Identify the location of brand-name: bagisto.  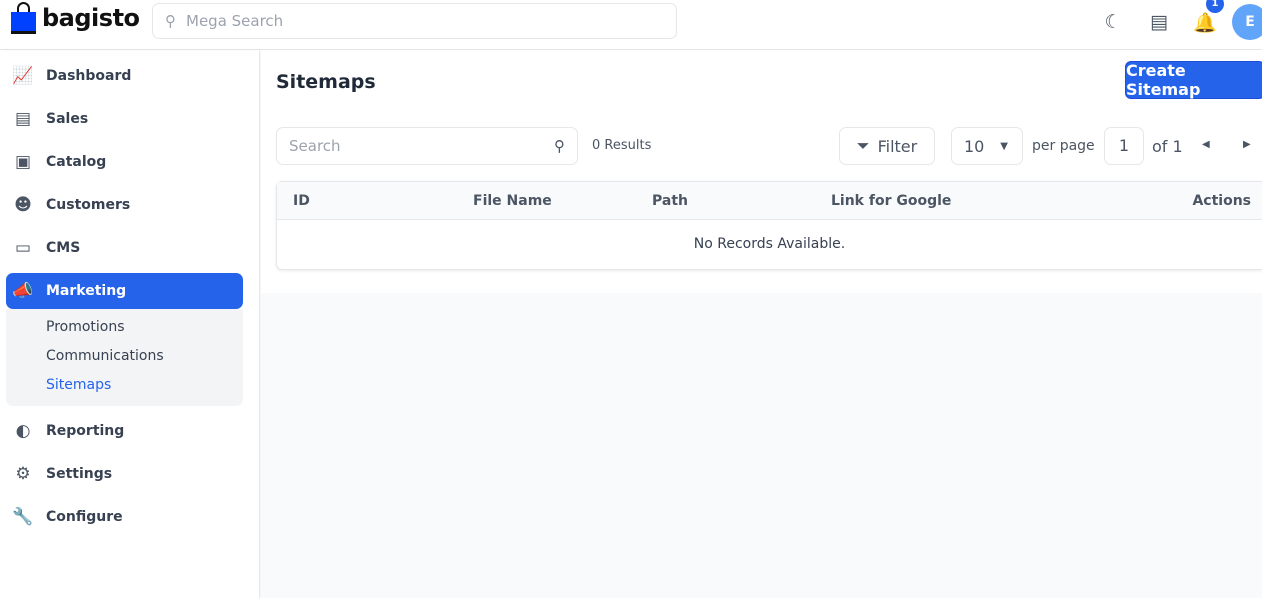
(91, 18).